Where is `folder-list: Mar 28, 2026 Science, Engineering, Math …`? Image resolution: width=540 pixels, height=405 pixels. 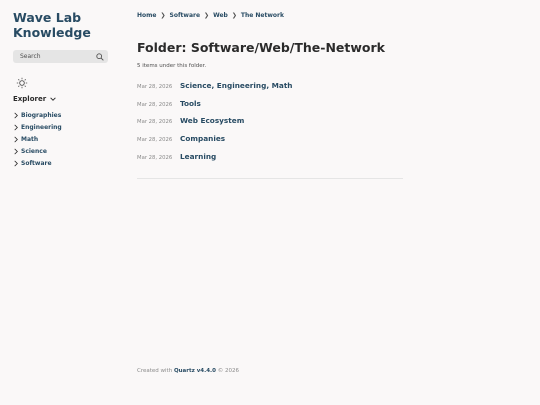
folder-list: Mar 28, 2026 Science, Engineering, Math … is located at coordinates (270, 125).